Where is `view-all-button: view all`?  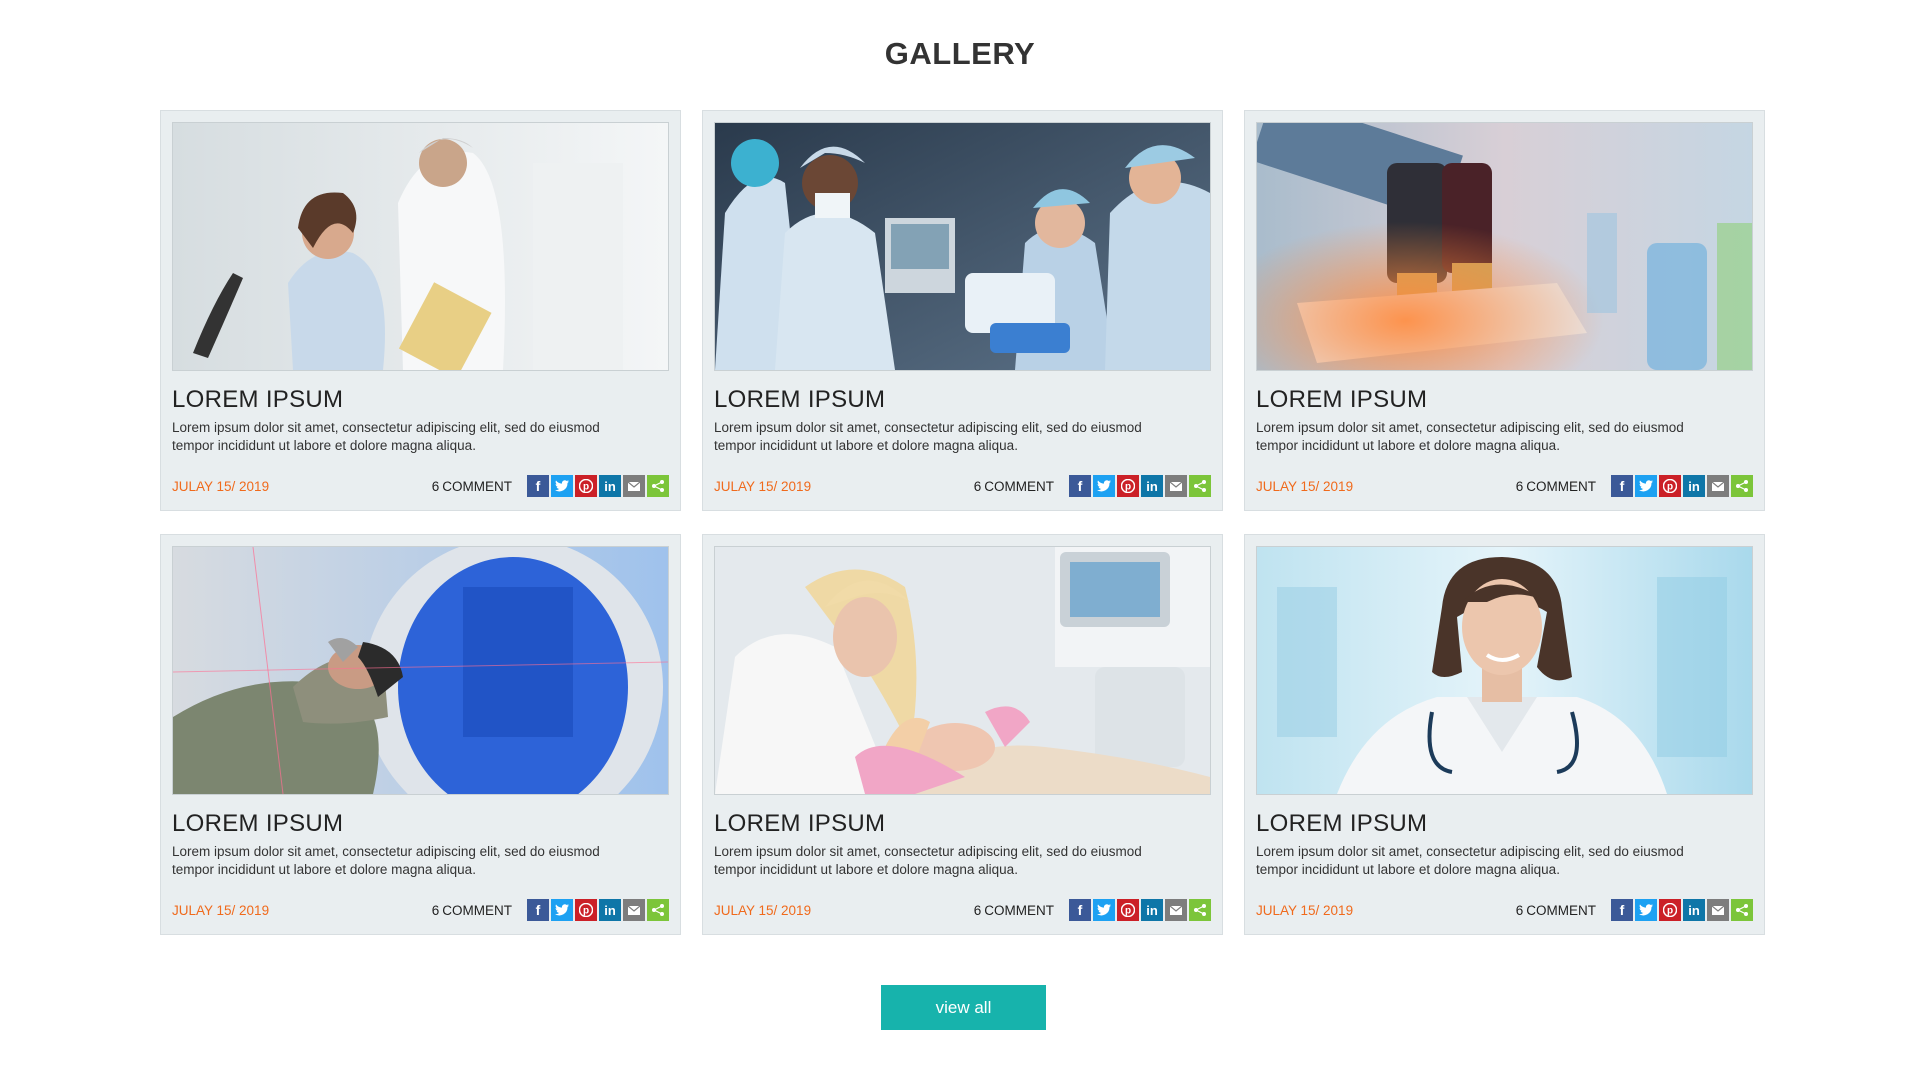
view-all-button: view all is located at coordinates (963, 1007).